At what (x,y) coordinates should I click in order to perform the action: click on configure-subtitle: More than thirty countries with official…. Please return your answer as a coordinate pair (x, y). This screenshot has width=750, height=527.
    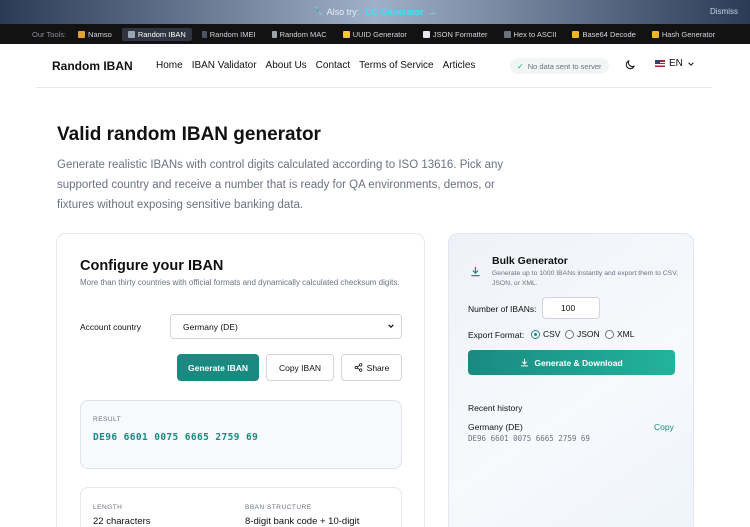
    Looking at the image, I should click on (240, 282).